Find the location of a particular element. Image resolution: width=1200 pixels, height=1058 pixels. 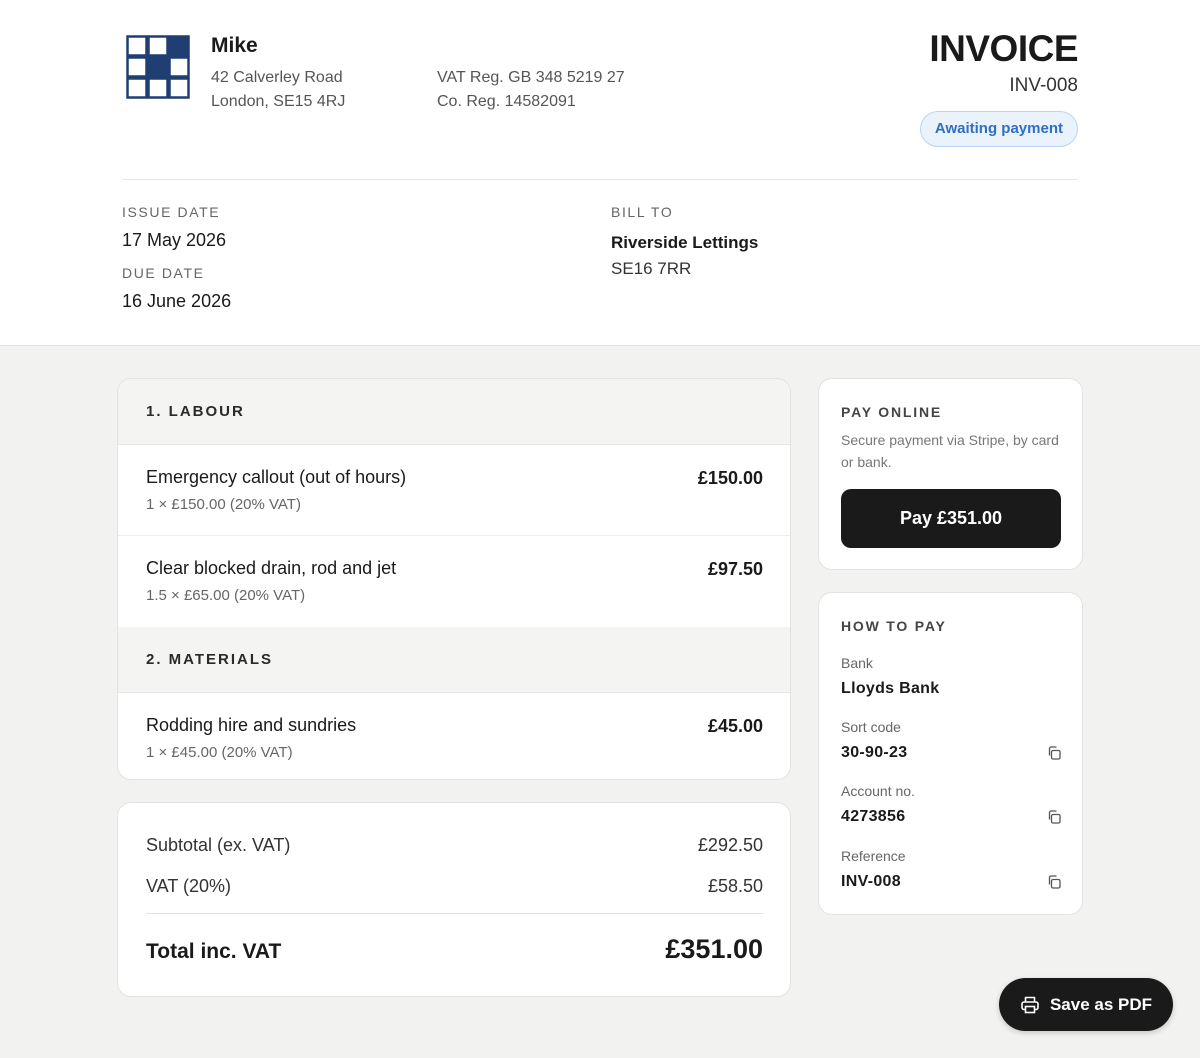

business-address: 42 Calverley Road London, SE15 4RJ is located at coordinates (278, 89).